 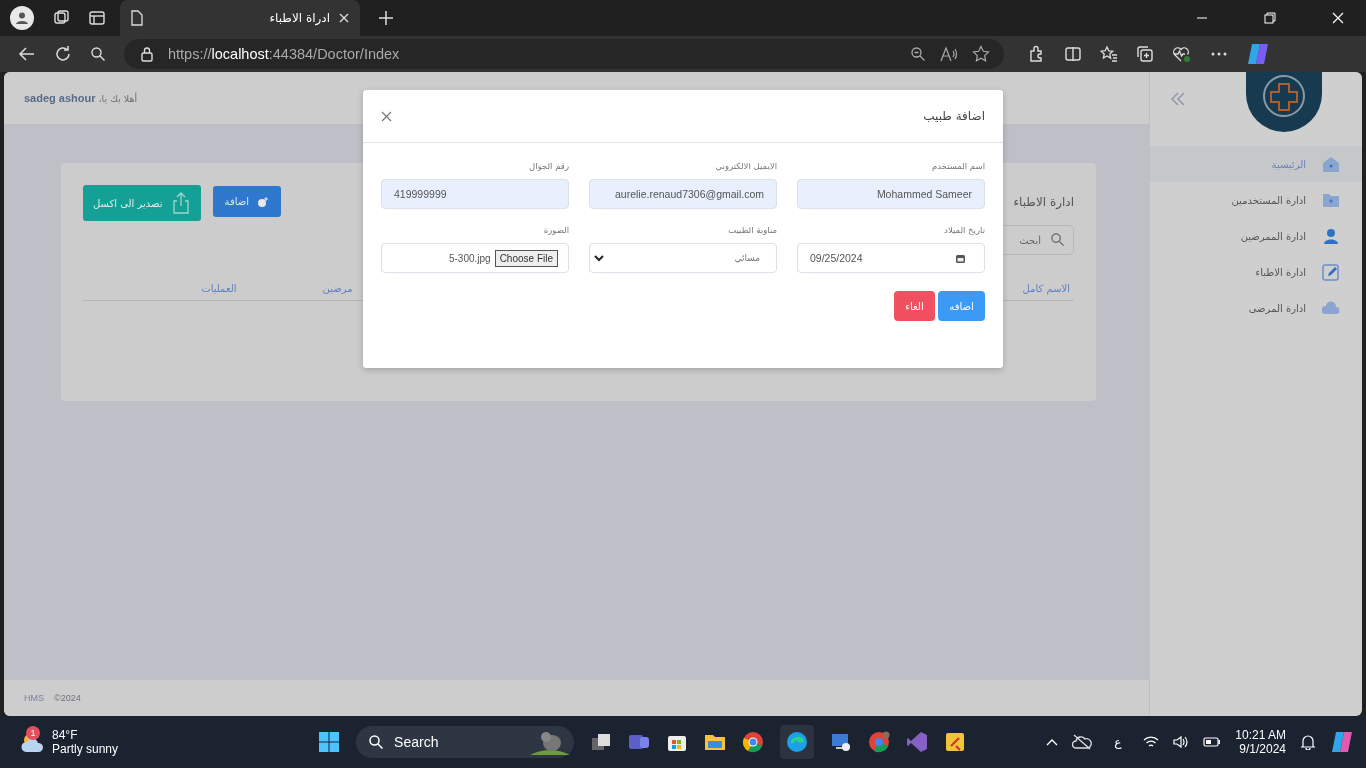 I want to click on wifi-icon, so click(x=1151, y=742).